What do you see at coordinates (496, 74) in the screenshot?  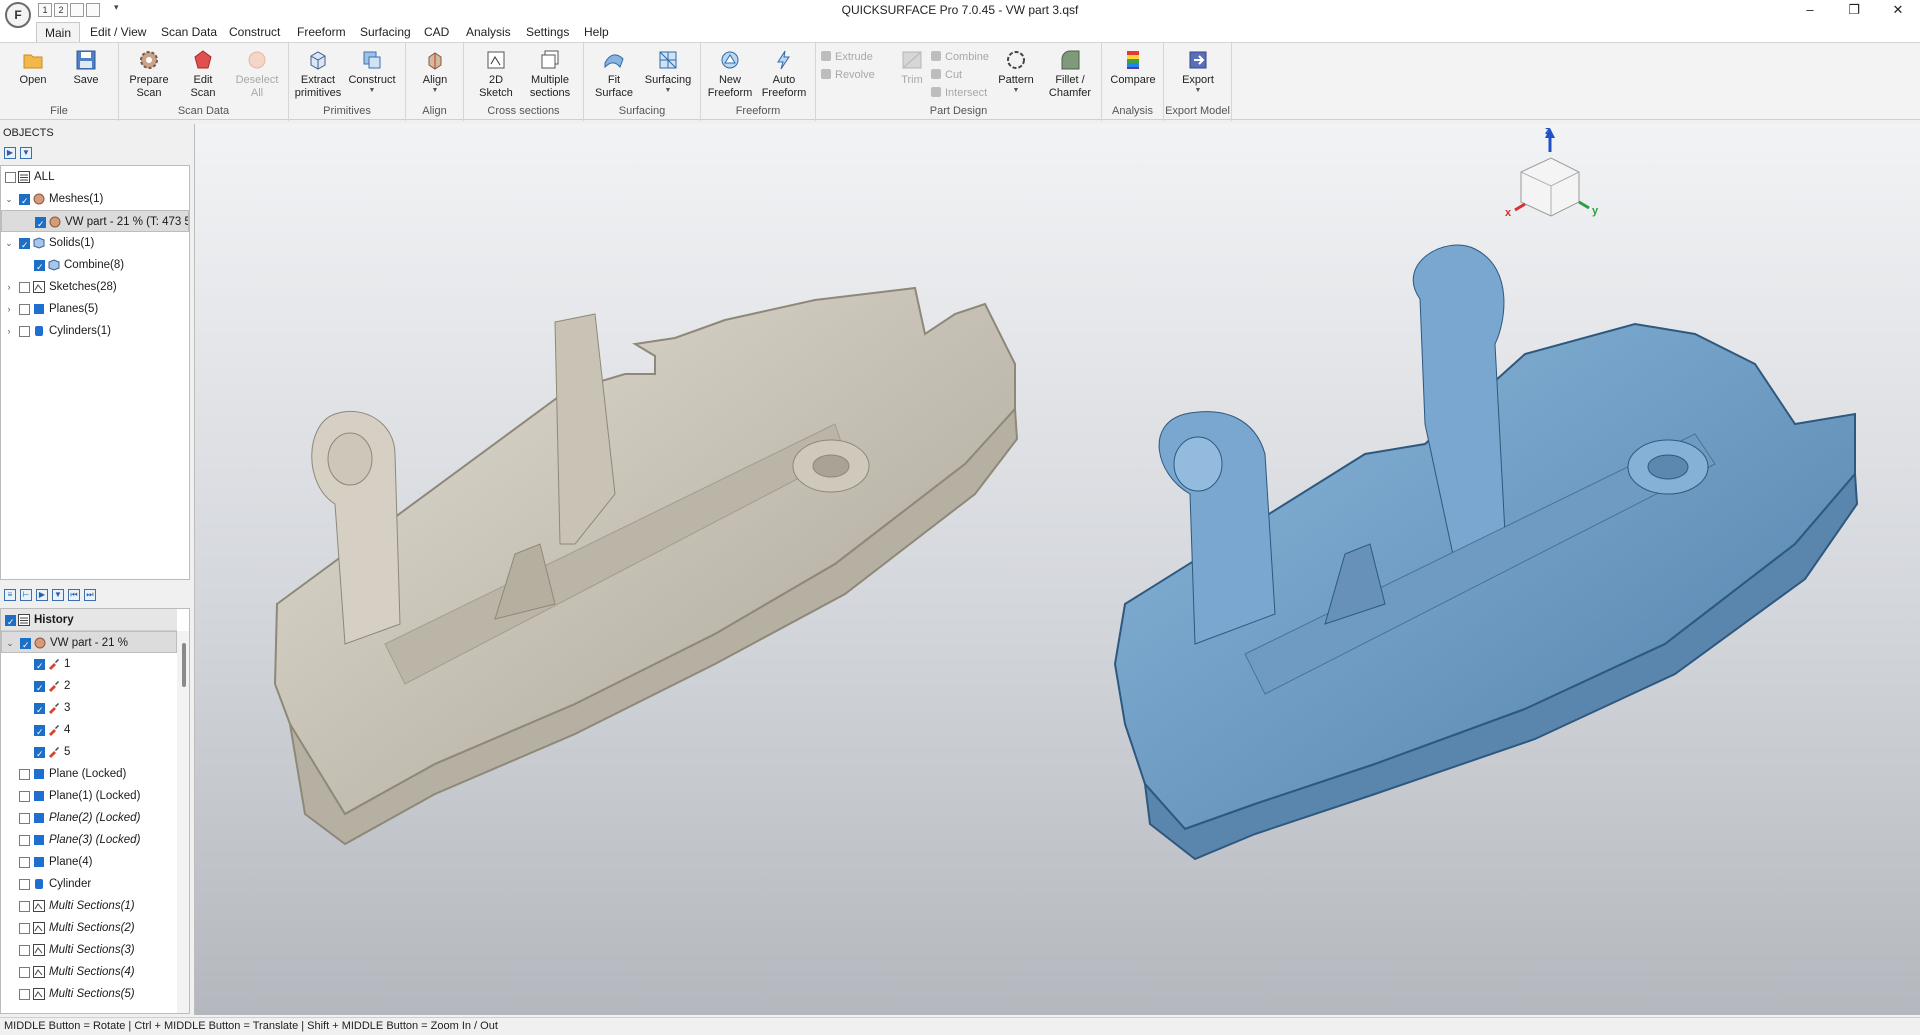 I see `2d-sketch-button: 2D Sketch` at bounding box center [496, 74].